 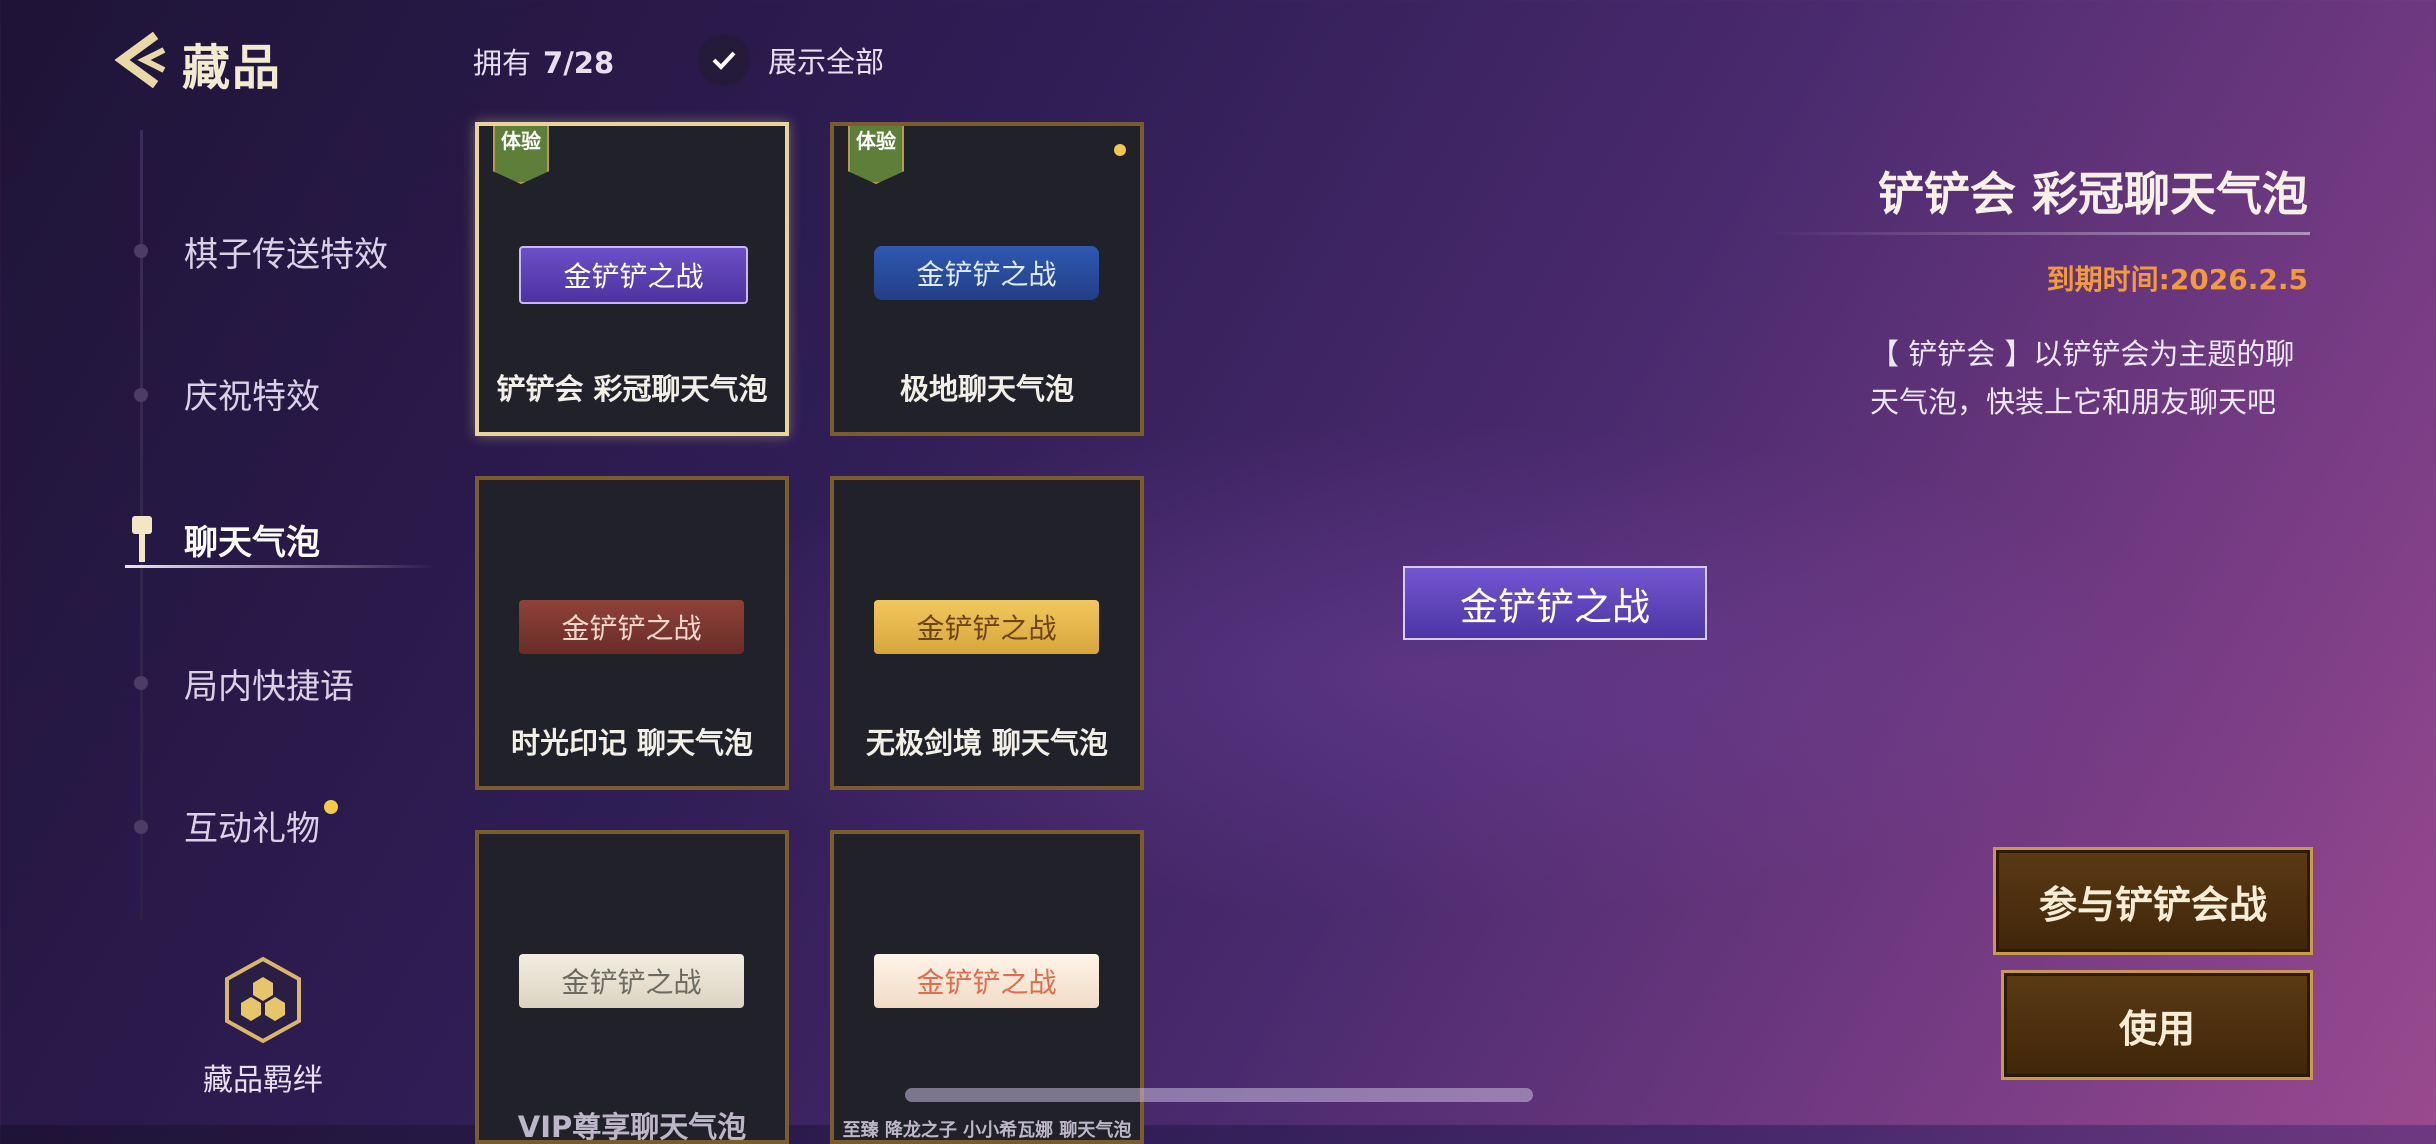 I want to click on sidebar-item-interactive-gifts: 互动礼物, so click(x=219, y=825).